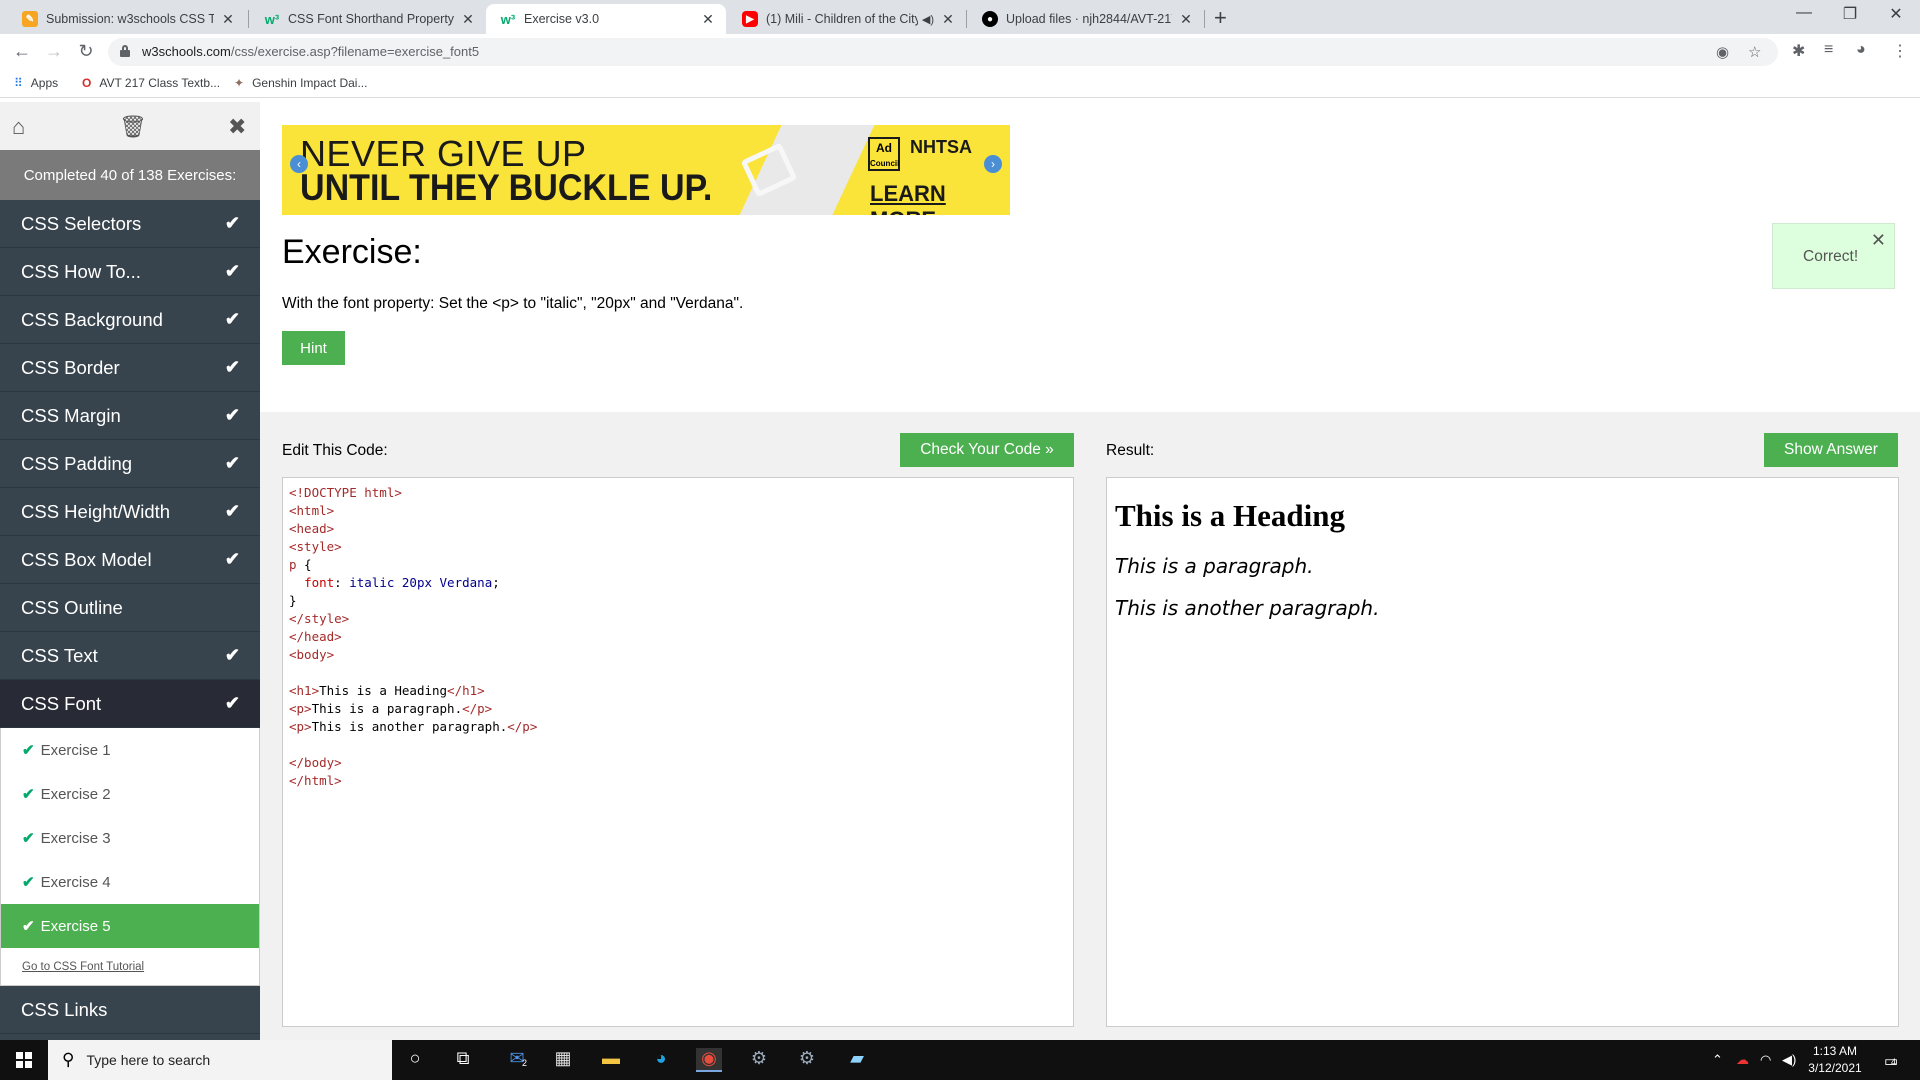 Image resolution: width=1920 pixels, height=1080 pixels. I want to click on sub-item-exercise-5: ✔ Exercise 5, so click(130, 926).